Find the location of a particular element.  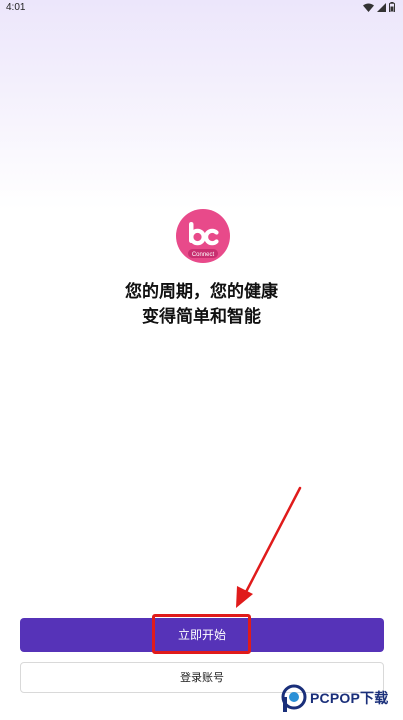

start-now-button is located at coordinates (202, 635).